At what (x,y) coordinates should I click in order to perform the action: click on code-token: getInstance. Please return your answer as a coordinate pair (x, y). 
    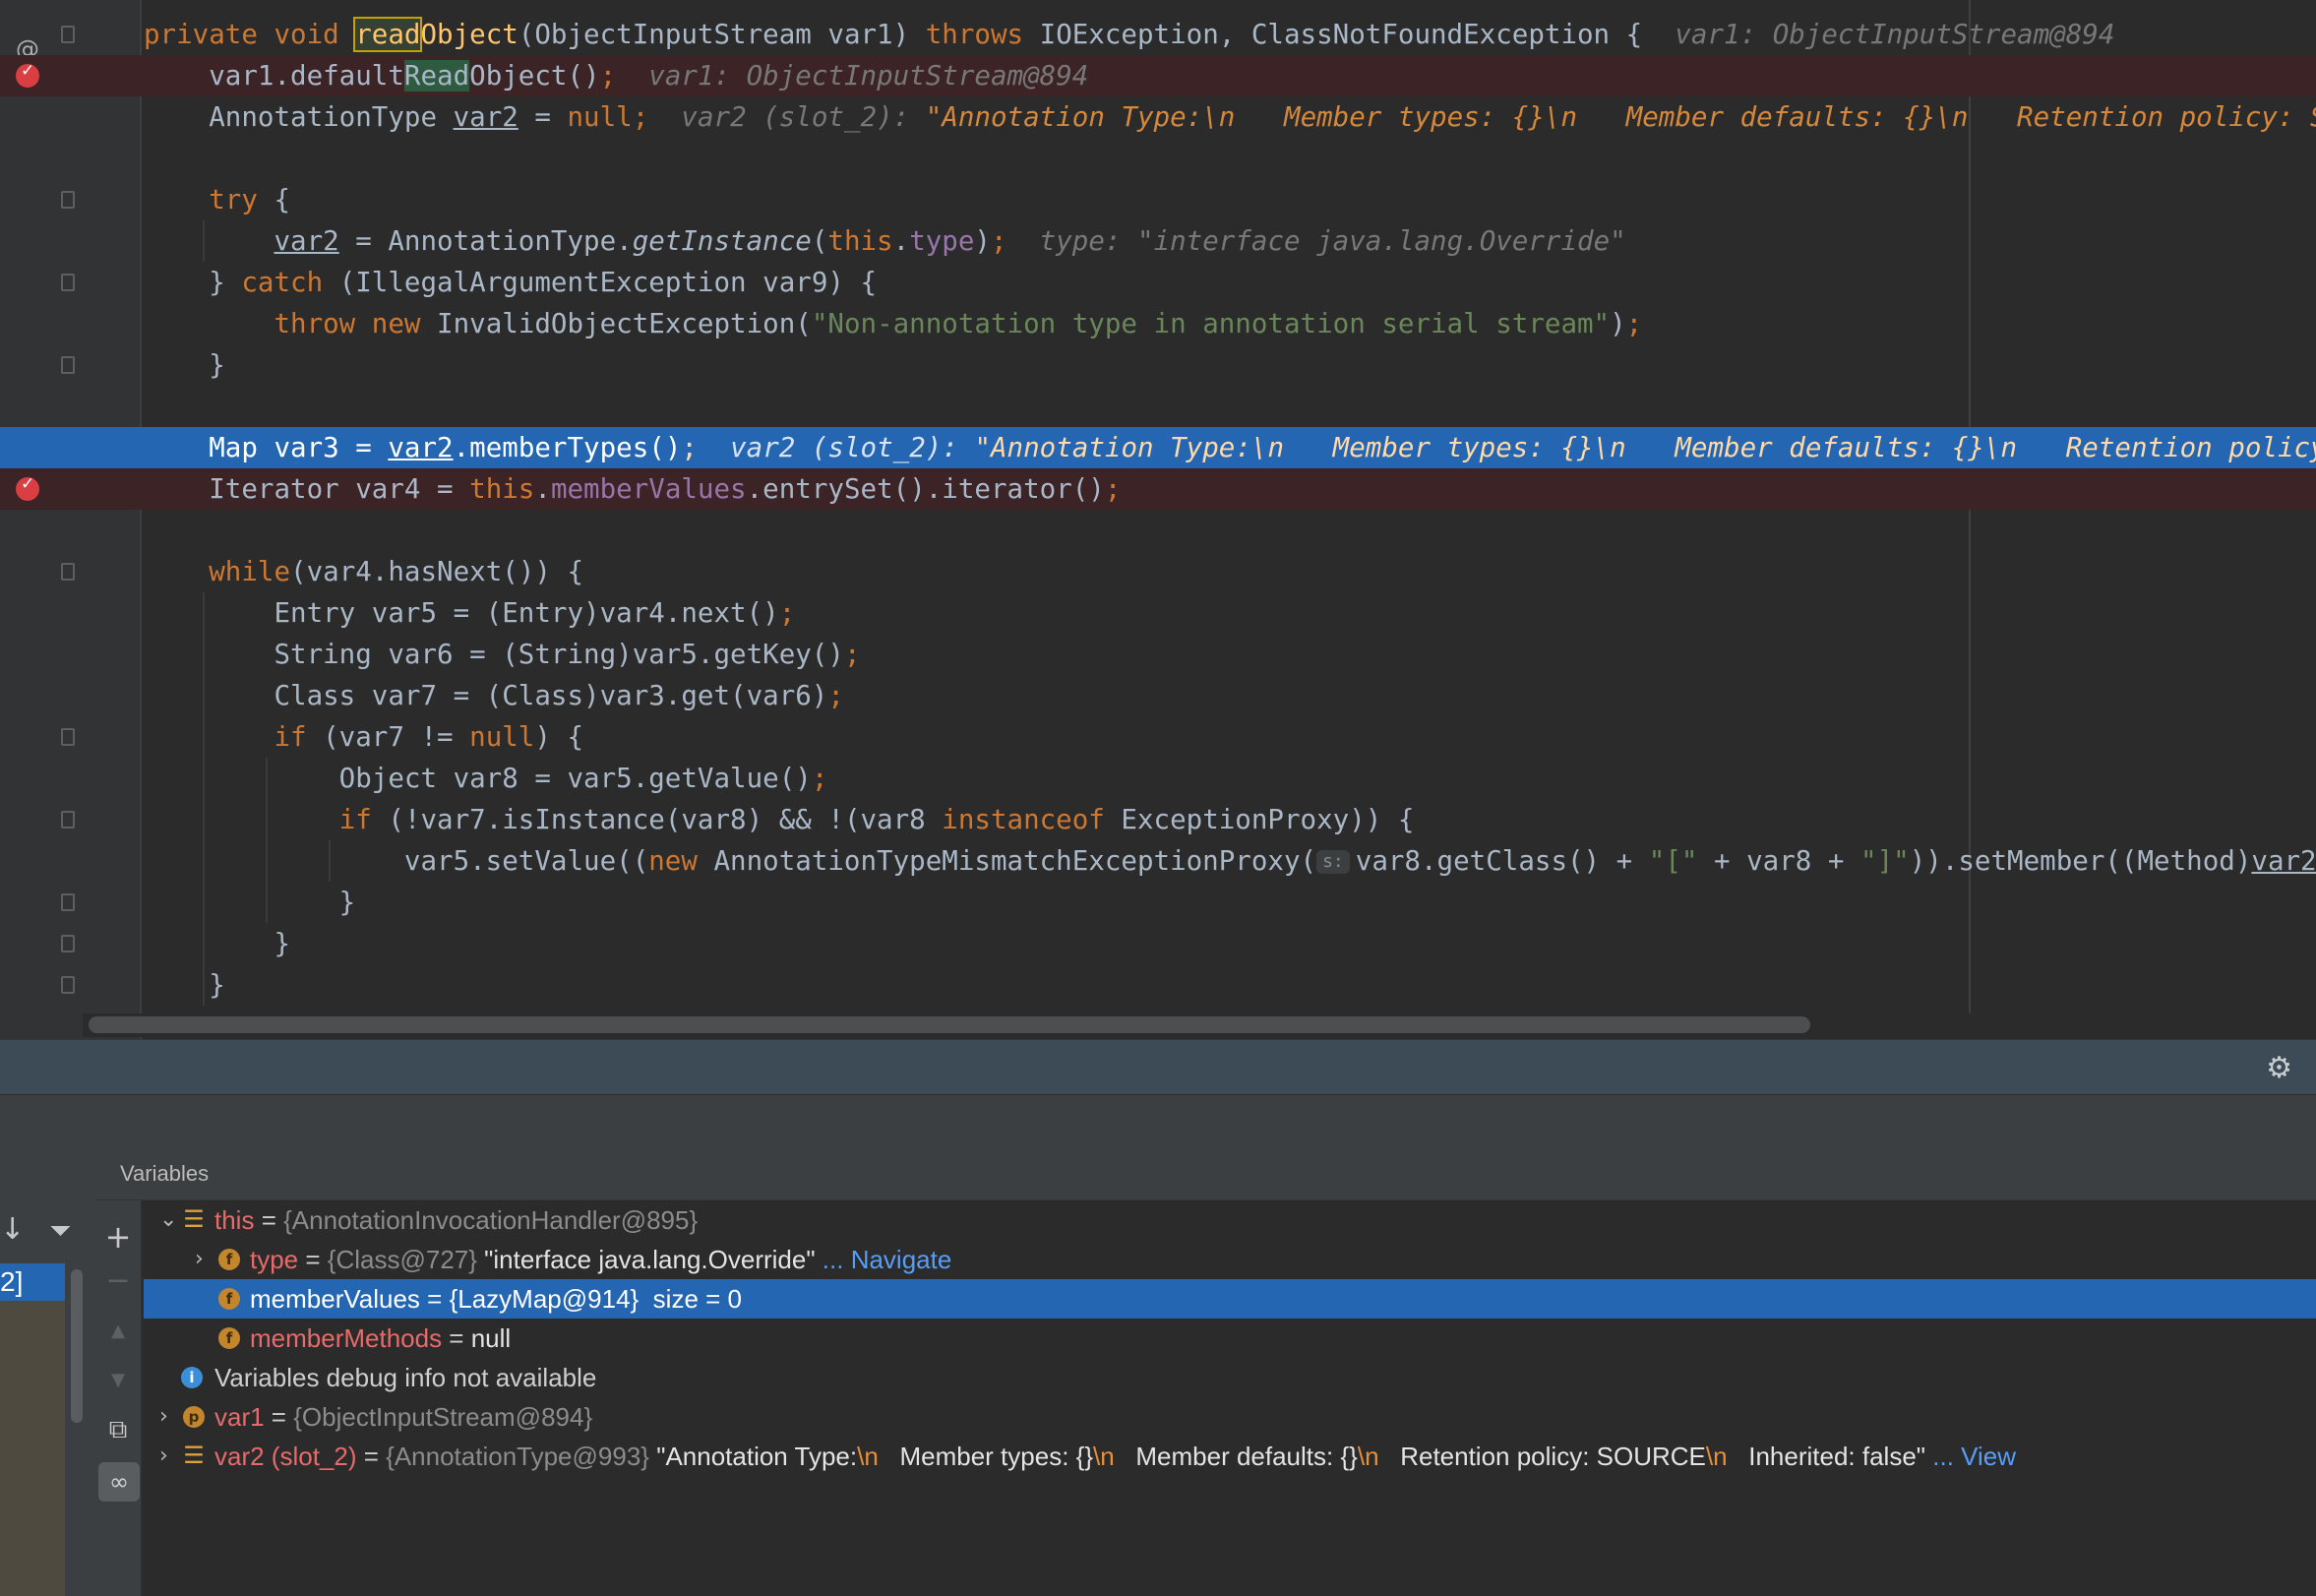
    Looking at the image, I should click on (722, 241).